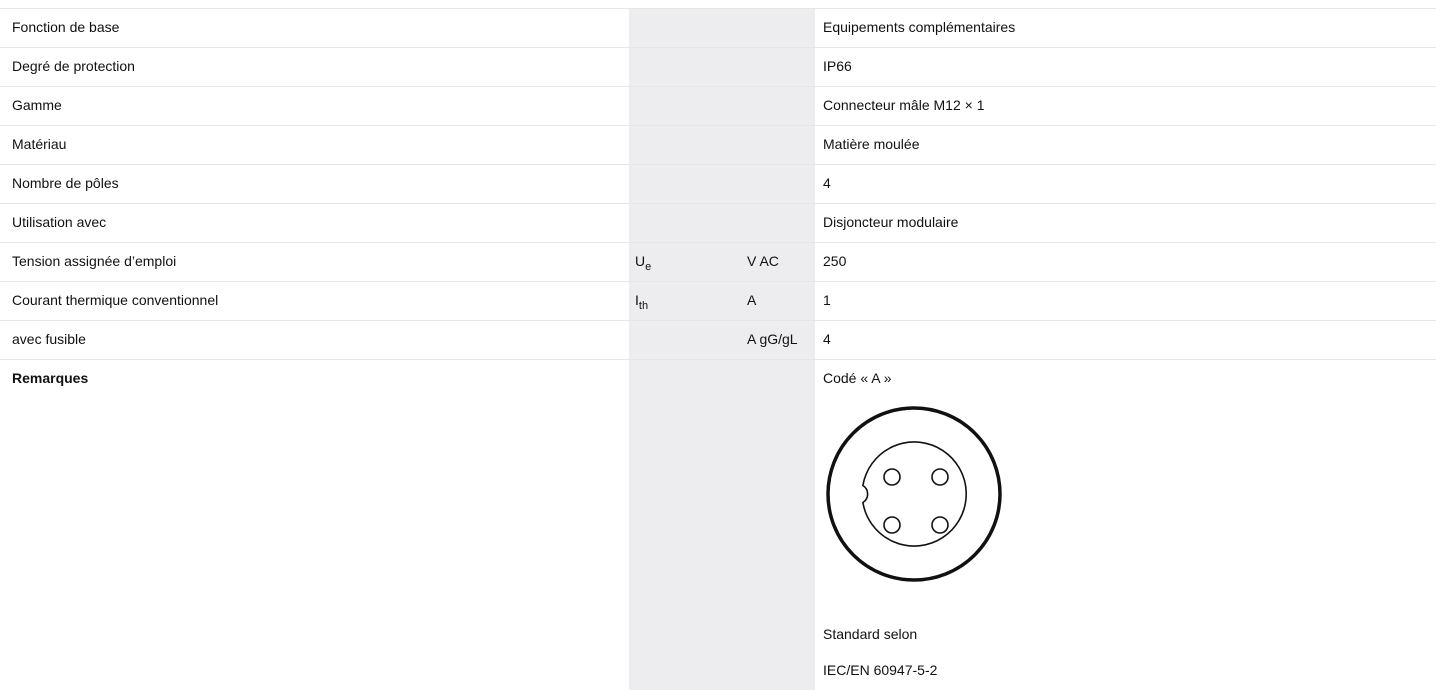 This screenshot has width=1436, height=690. I want to click on table-row: Degré de protection IP66, so click(718, 67).